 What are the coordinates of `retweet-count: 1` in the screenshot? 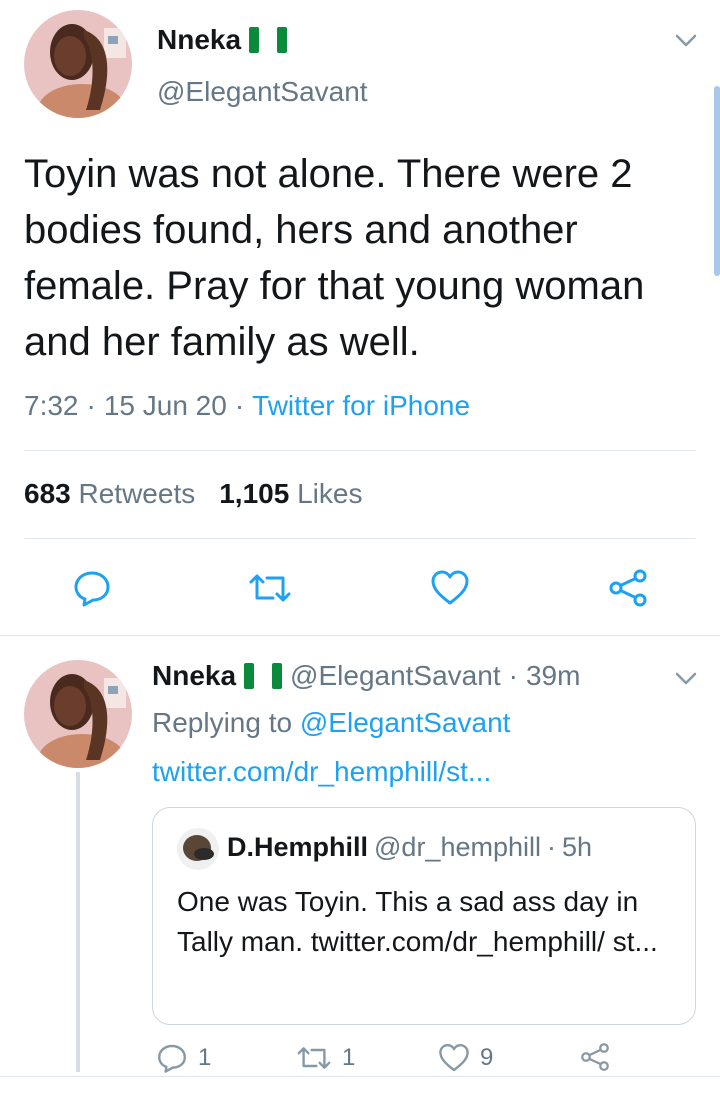 It's located at (349, 1057).